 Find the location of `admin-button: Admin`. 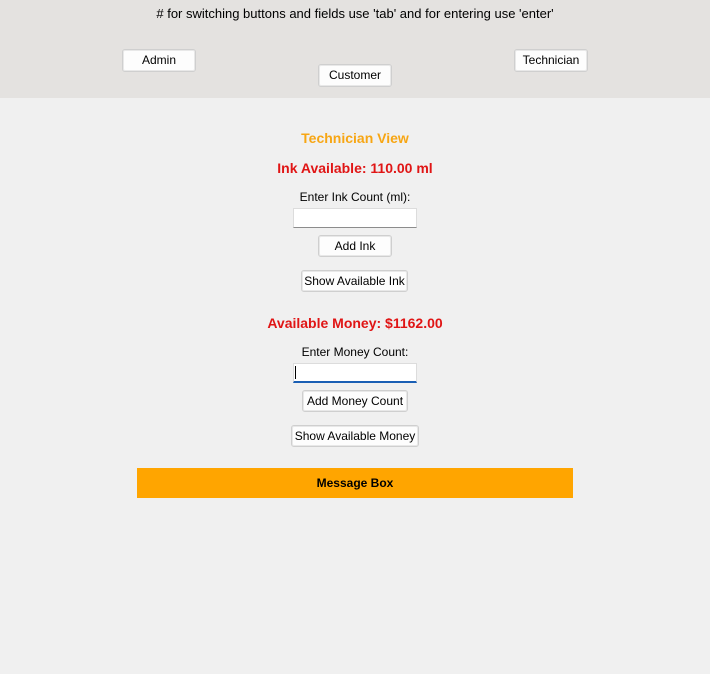

admin-button: Admin is located at coordinates (159, 60).